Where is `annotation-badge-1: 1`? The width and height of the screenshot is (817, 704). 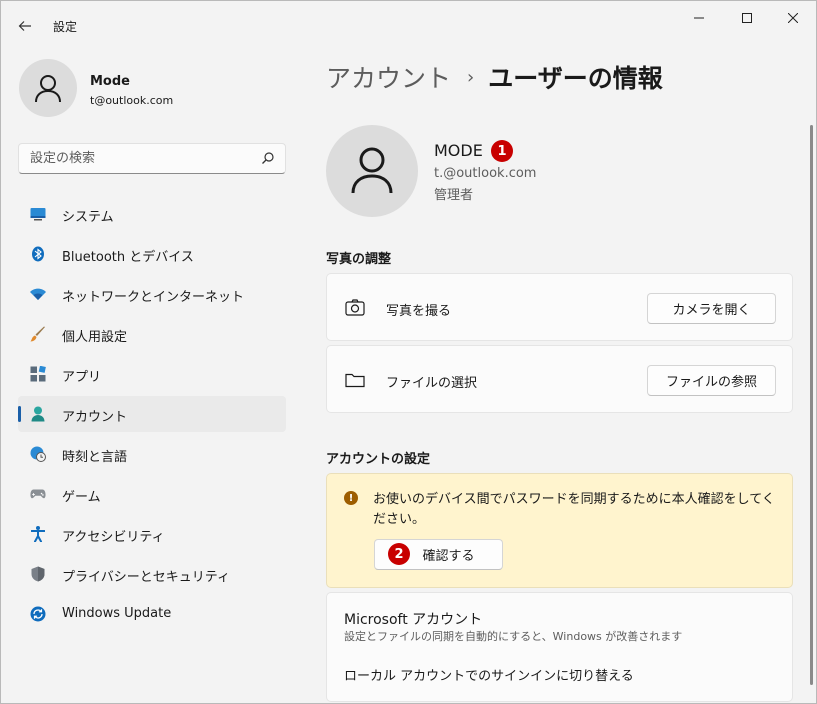
annotation-badge-1: 1 is located at coordinates (502, 151).